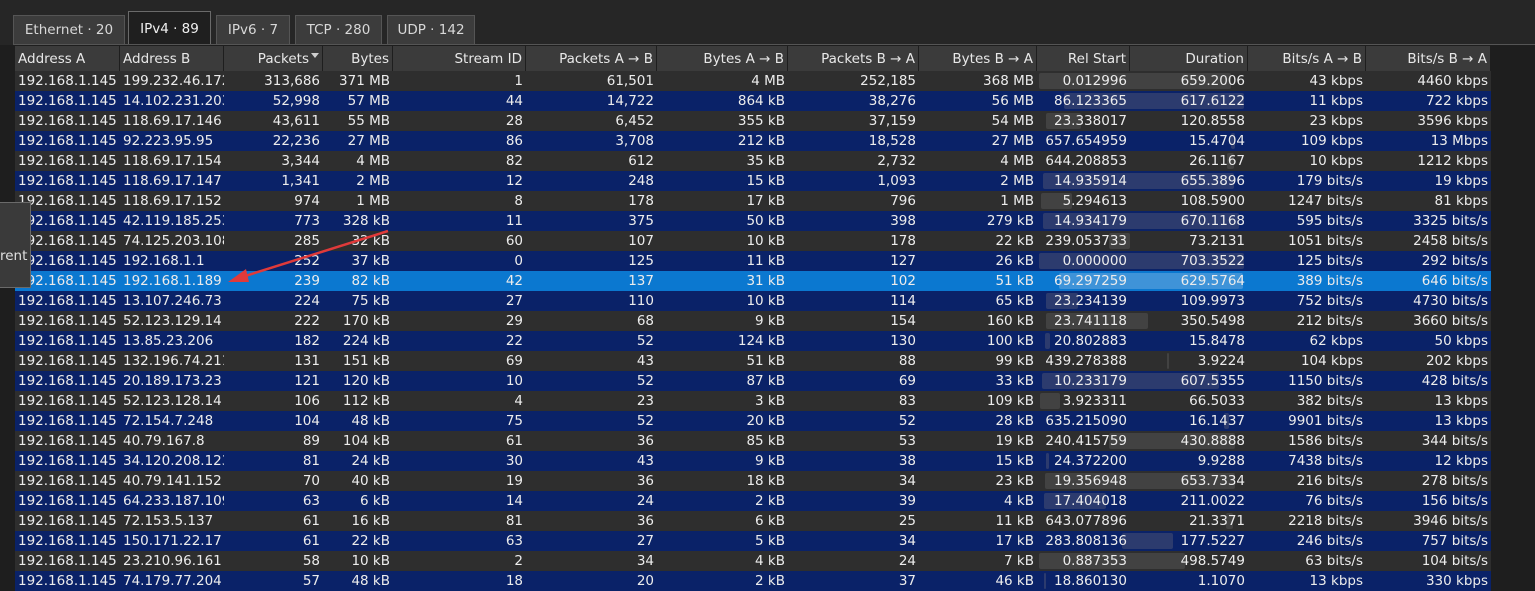 The width and height of the screenshot is (1535, 591). What do you see at coordinates (641, 301) in the screenshot?
I see `cell-packets-a-b: 110` at bounding box center [641, 301].